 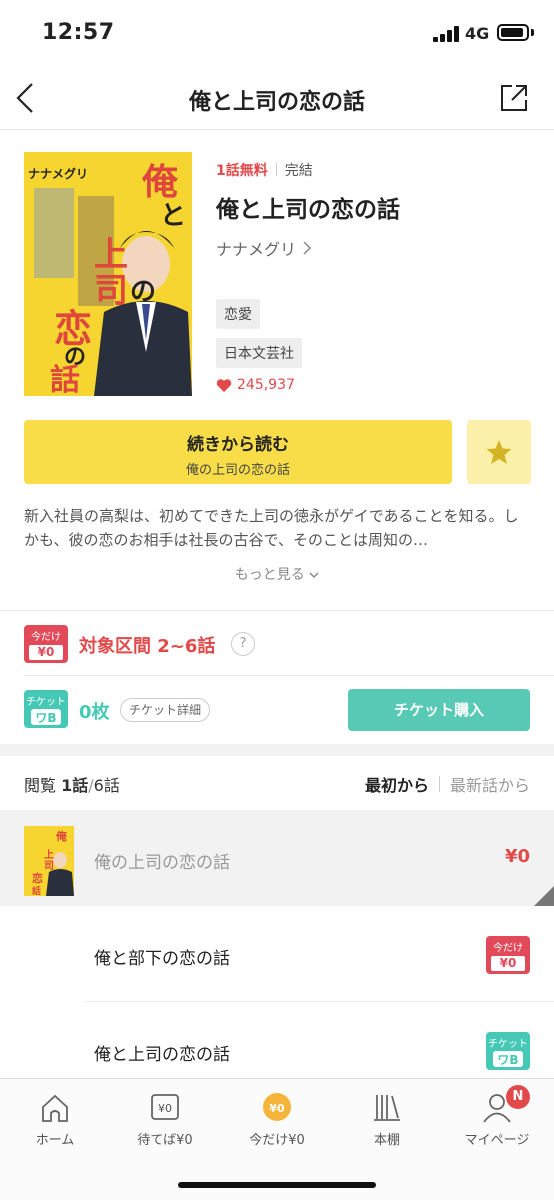 I want to click on episode-row: 俺と上司の恋の話 チケット ワB, so click(x=277, y=1040).